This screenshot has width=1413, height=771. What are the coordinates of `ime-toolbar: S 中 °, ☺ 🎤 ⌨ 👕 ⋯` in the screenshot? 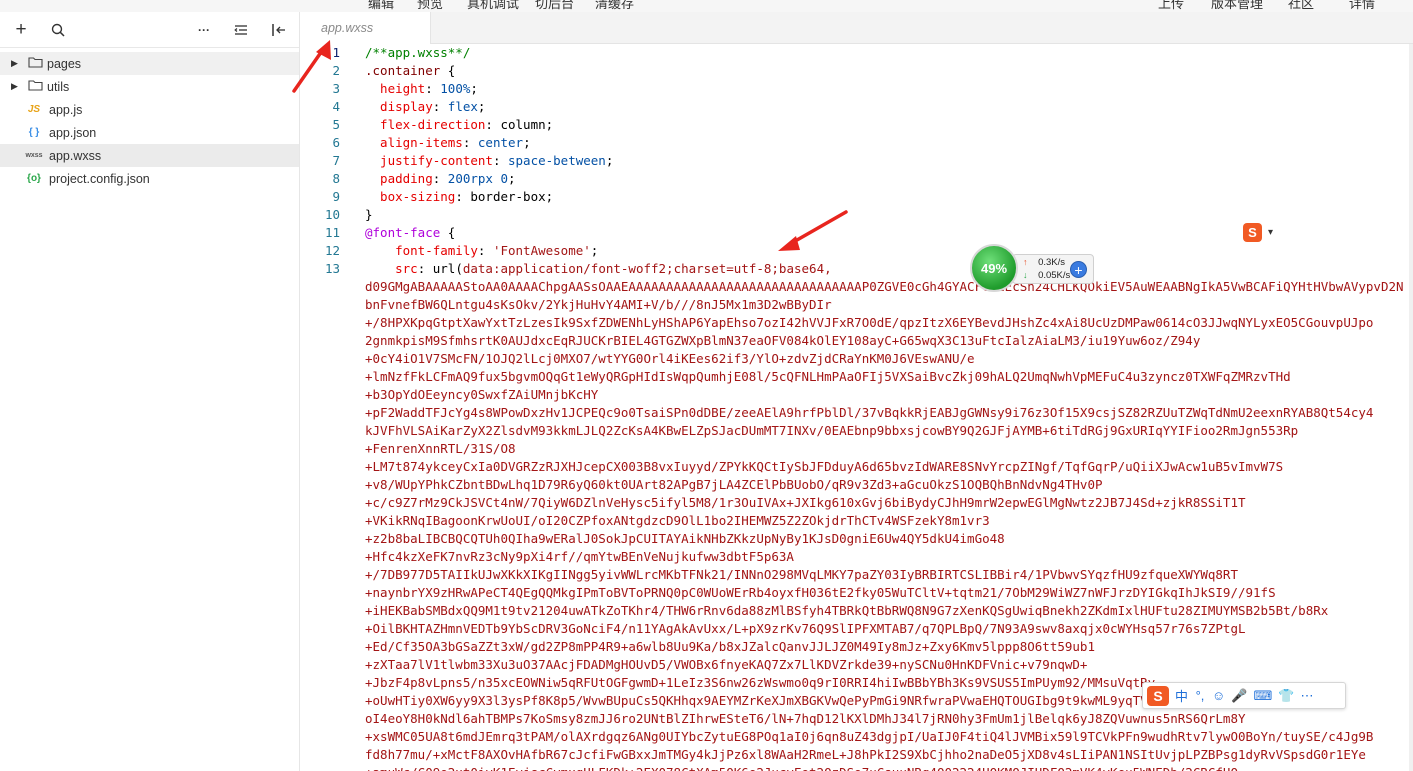 It's located at (1244, 695).